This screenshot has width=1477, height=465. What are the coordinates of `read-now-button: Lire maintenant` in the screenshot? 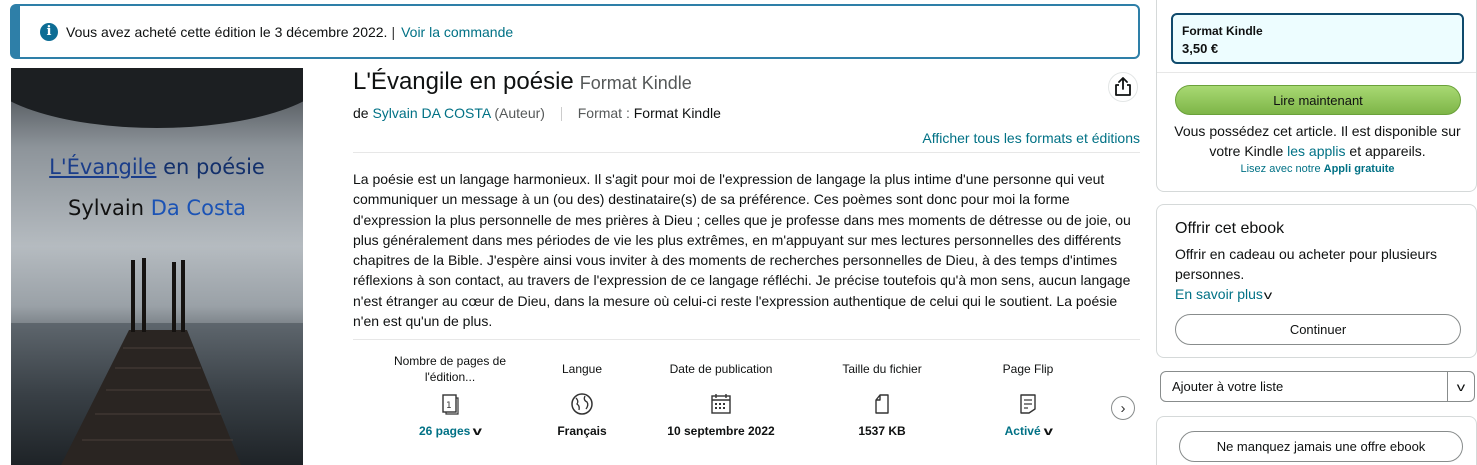 It's located at (1318, 100).